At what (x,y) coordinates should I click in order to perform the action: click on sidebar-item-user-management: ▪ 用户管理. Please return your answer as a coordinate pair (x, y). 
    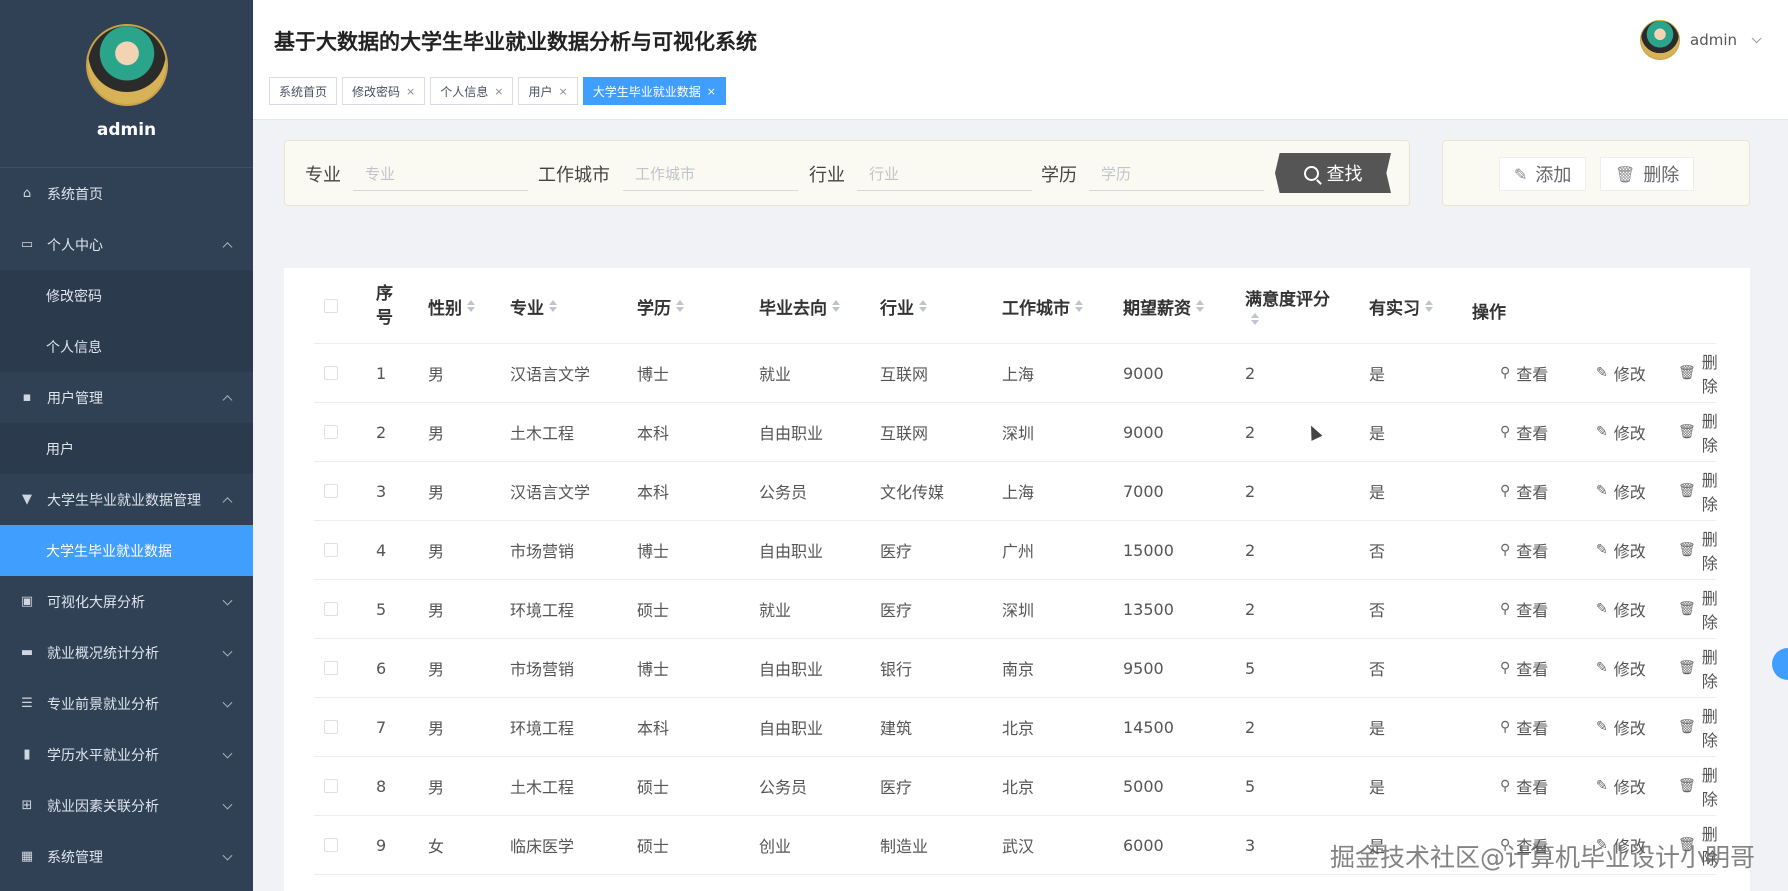
    Looking at the image, I should click on (126, 397).